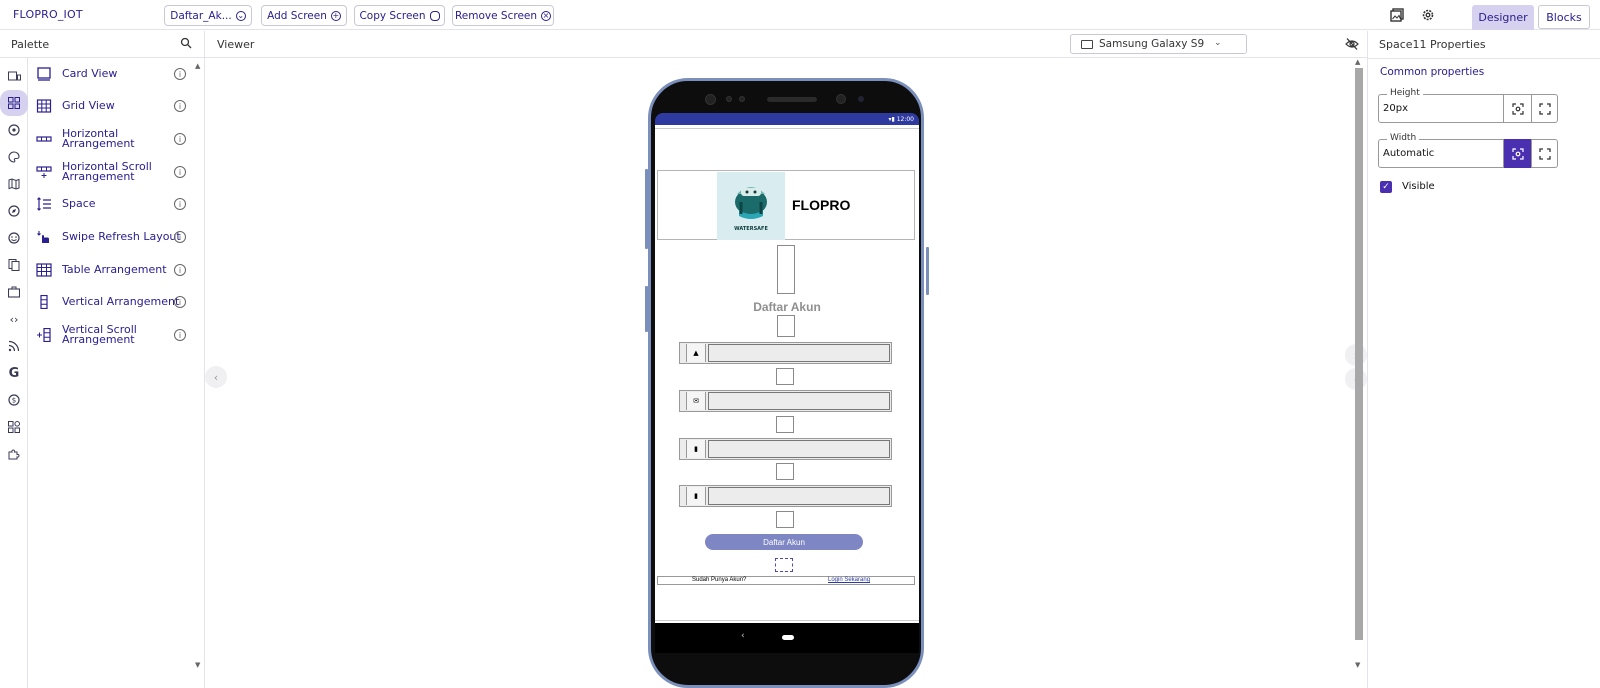 The height and width of the screenshot is (688, 1600). What do you see at coordinates (1357, 665) in the screenshot?
I see `viewer-scroll-down-icon: ▼` at bounding box center [1357, 665].